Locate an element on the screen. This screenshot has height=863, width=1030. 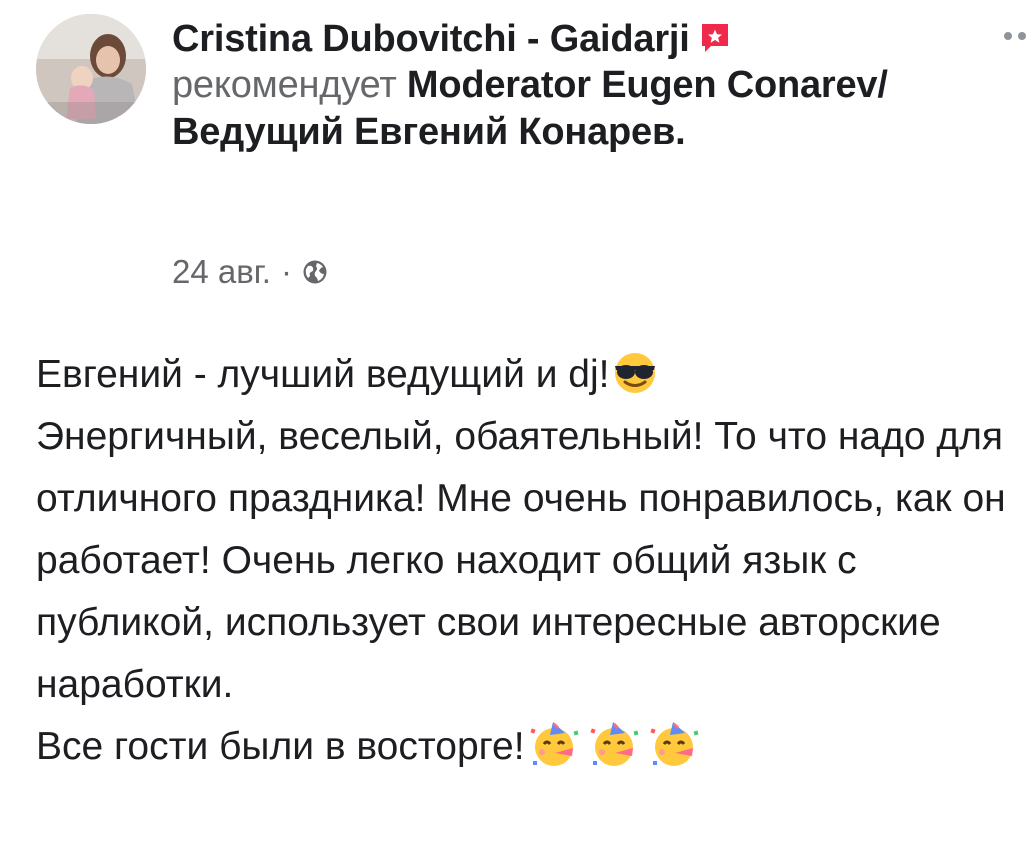
avatar-photo is located at coordinates (91, 69).